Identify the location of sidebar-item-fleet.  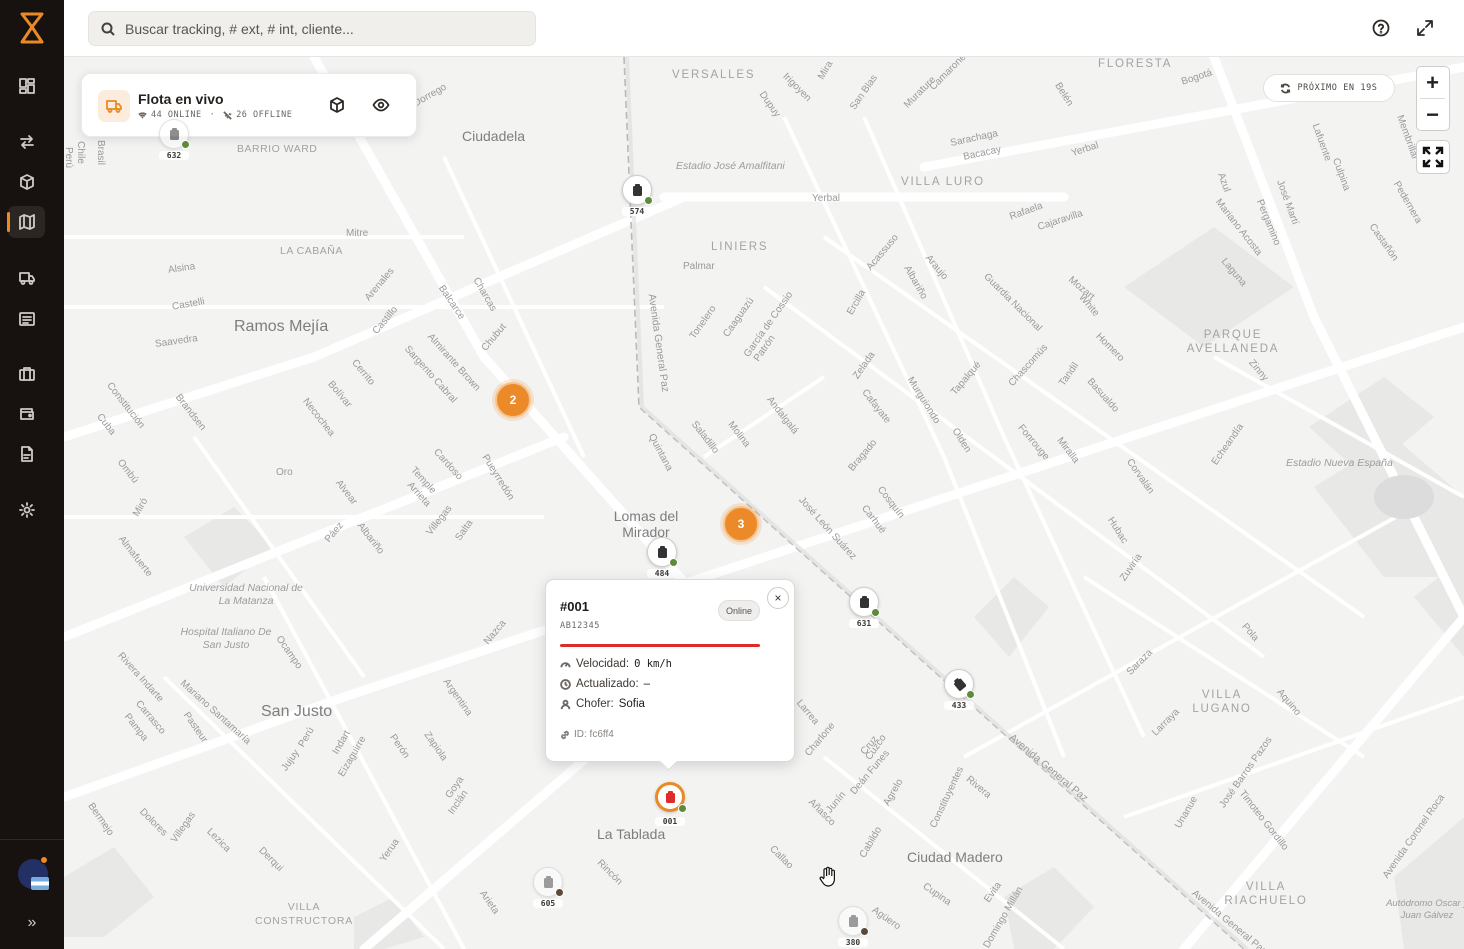
(26, 278).